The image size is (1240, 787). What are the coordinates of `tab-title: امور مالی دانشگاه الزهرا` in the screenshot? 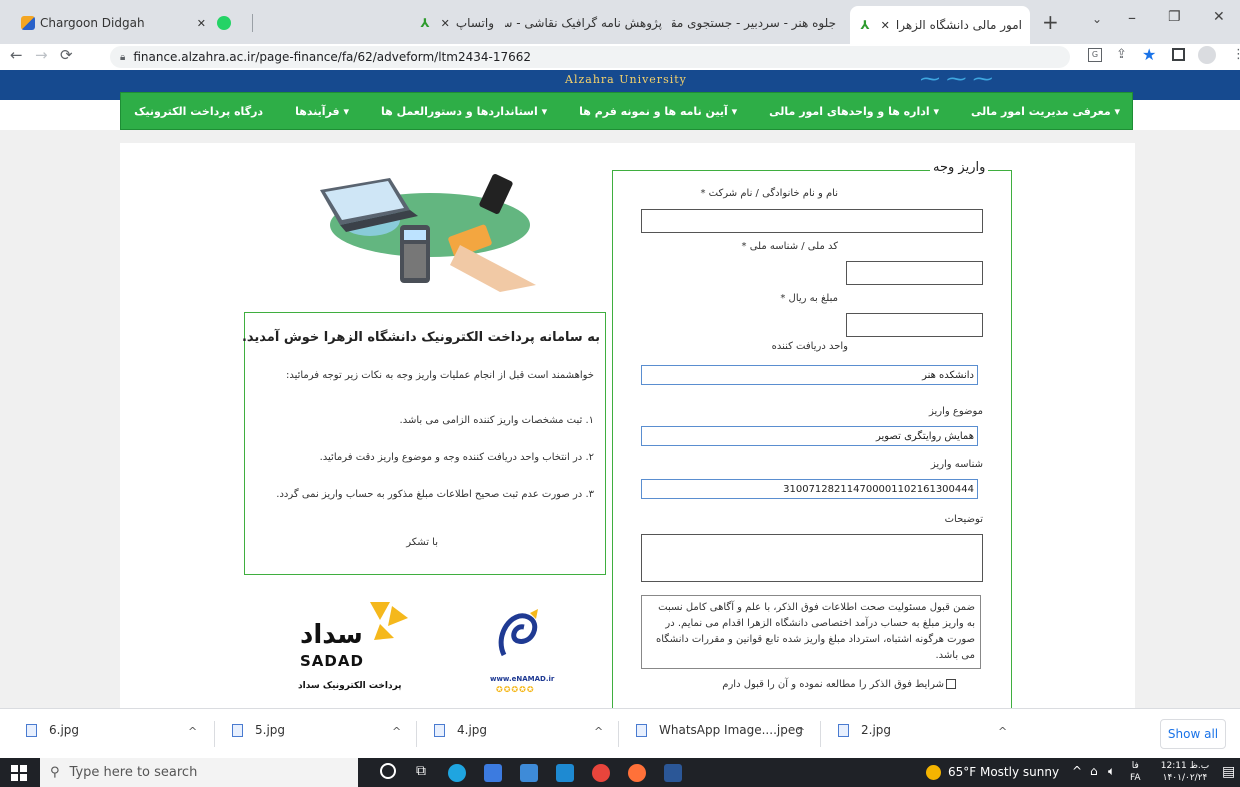 It's located at (958, 25).